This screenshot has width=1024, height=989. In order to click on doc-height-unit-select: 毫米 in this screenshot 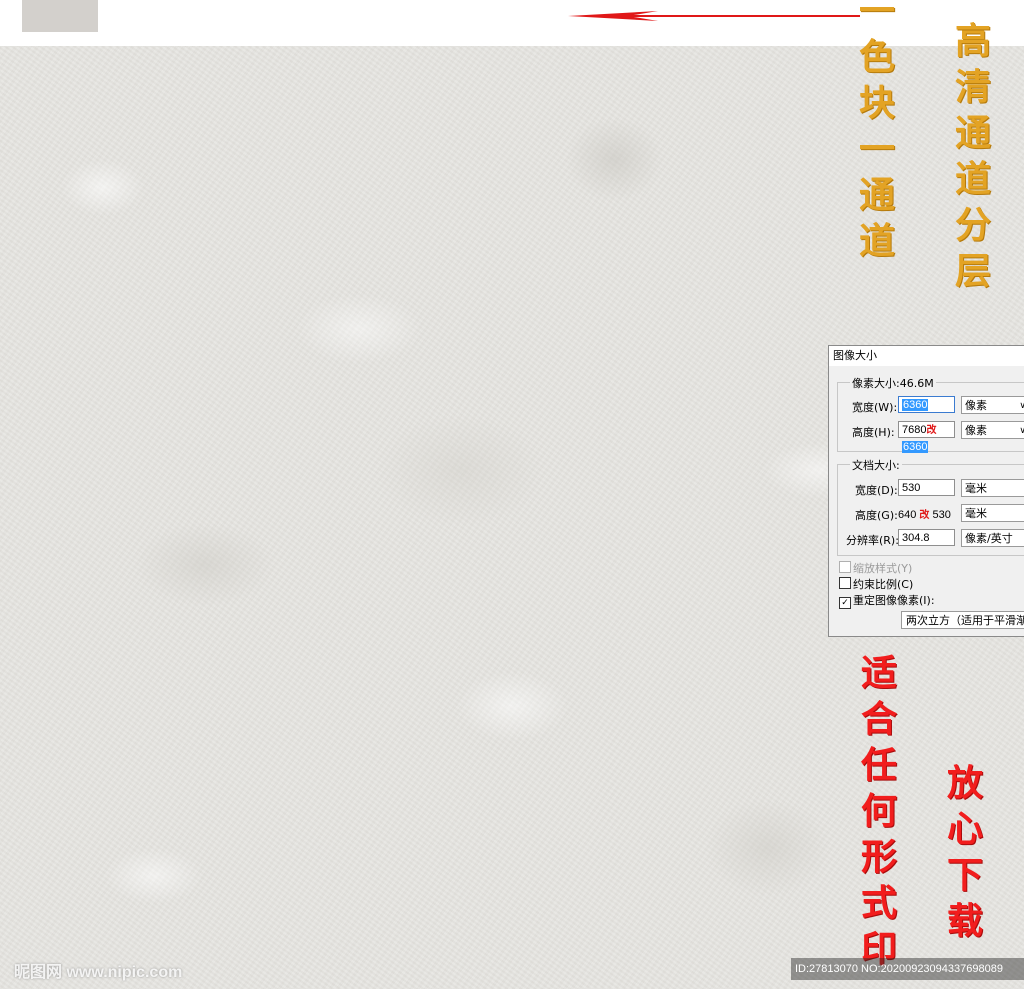, I will do `click(992, 513)`.